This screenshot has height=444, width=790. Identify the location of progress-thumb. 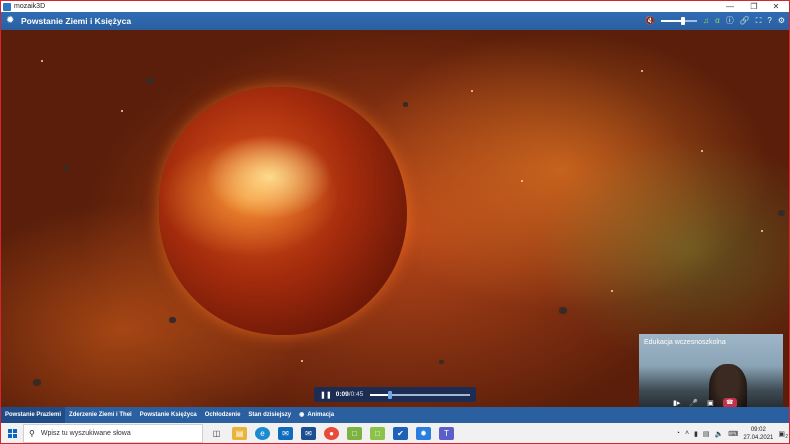
(390, 395).